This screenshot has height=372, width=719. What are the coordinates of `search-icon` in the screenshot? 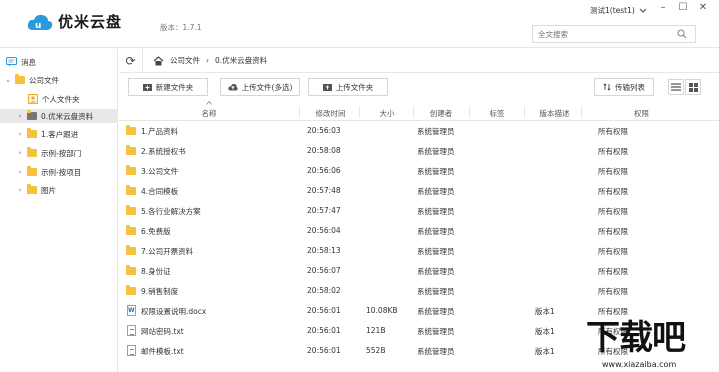 It's located at (682, 34).